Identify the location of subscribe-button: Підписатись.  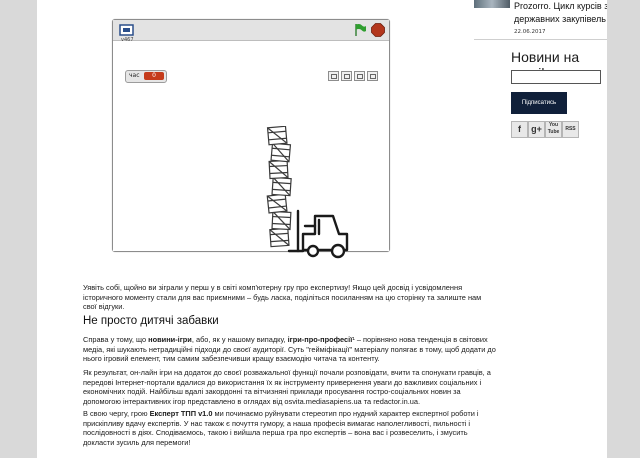
(539, 103).